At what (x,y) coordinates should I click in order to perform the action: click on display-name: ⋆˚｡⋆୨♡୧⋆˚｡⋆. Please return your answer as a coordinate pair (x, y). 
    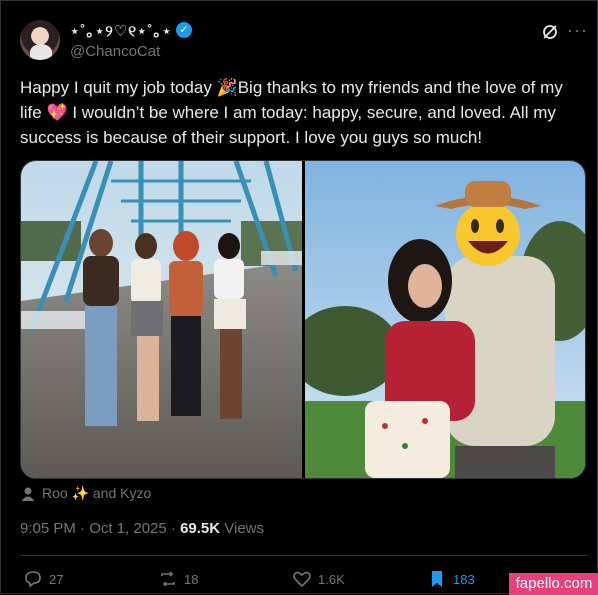
    Looking at the image, I should click on (121, 30).